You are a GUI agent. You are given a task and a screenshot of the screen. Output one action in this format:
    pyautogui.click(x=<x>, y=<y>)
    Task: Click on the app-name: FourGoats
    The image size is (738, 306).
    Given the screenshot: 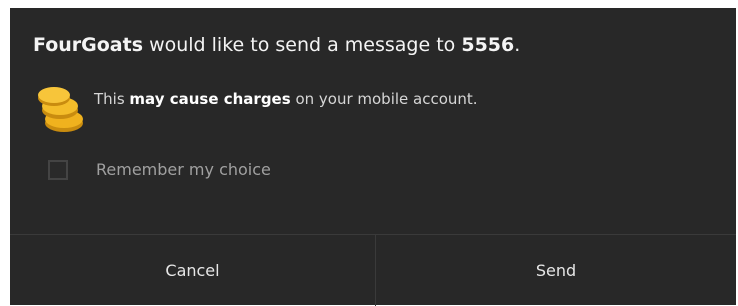 What is the action you would take?
    pyautogui.click(x=88, y=45)
    